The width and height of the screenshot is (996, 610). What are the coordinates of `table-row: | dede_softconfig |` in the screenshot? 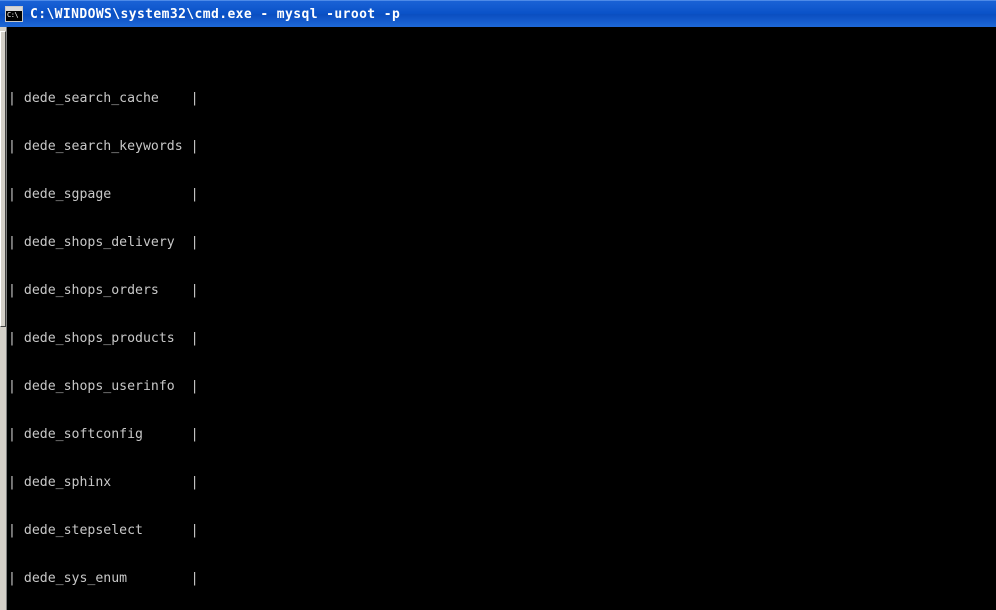 It's located at (103, 434).